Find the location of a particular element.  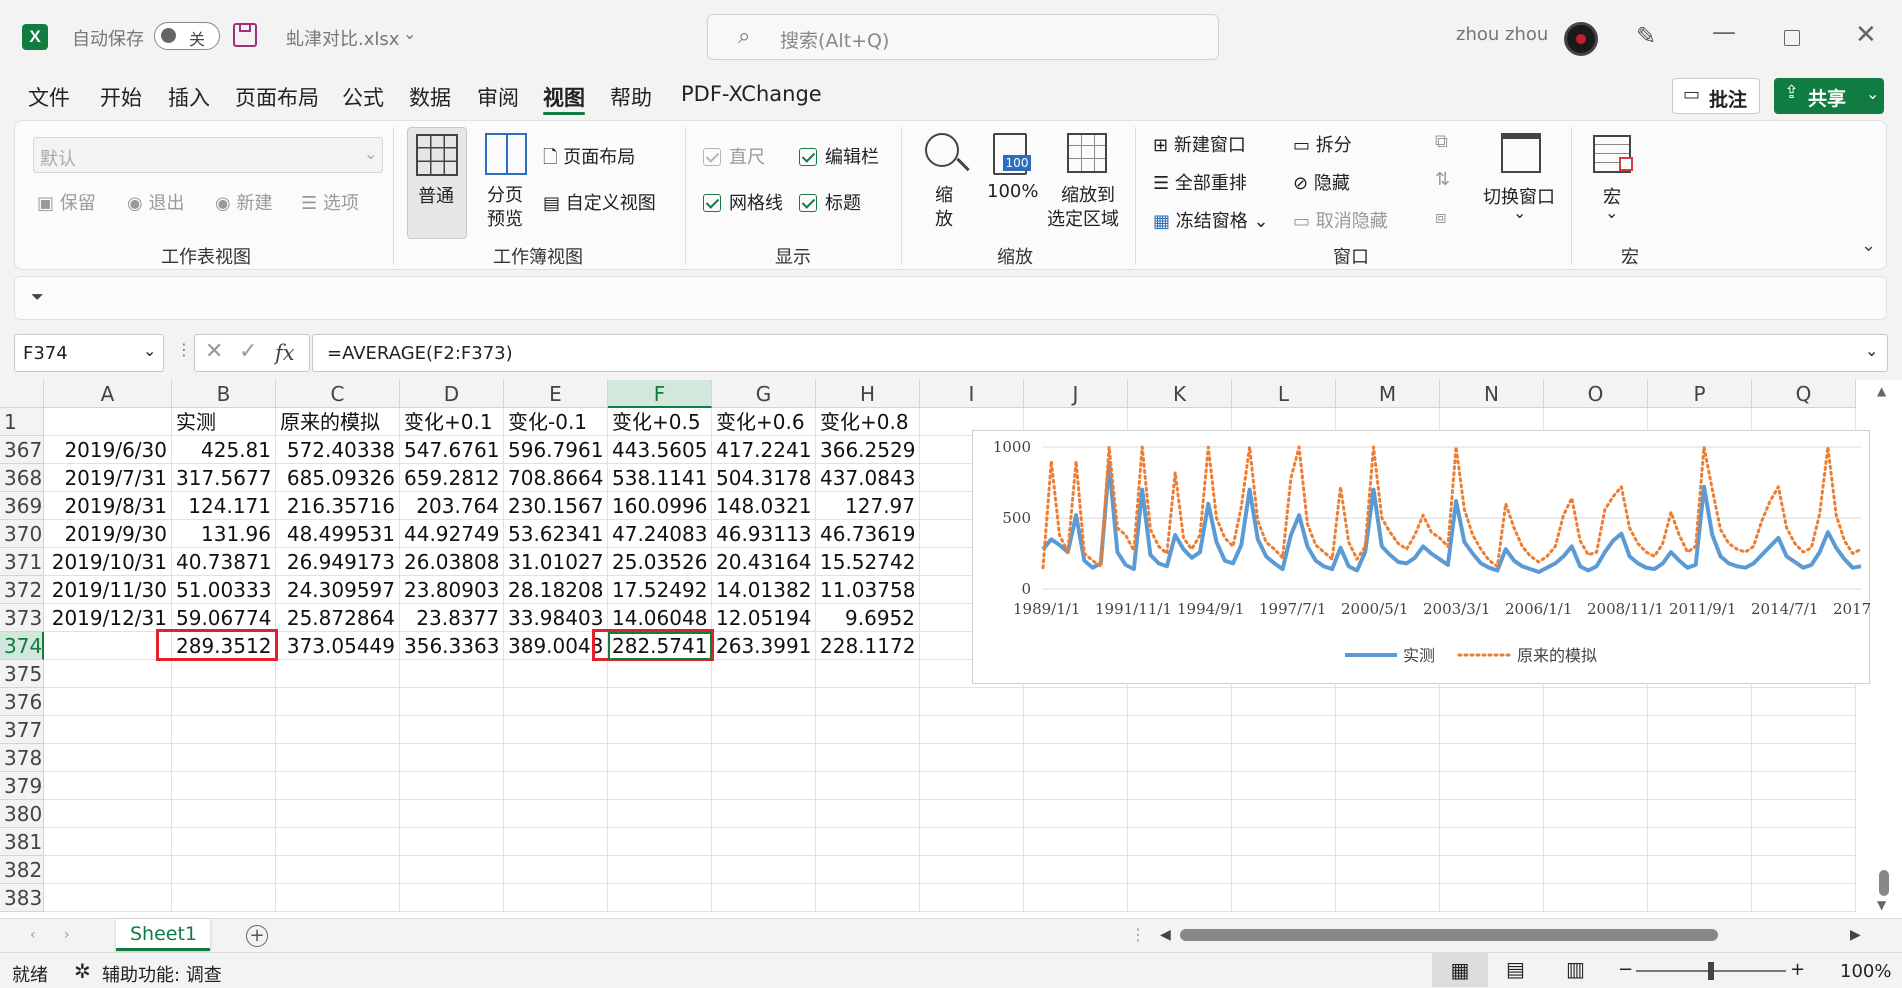

table-cell: 282.5741 is located at coordinates (660, 646).